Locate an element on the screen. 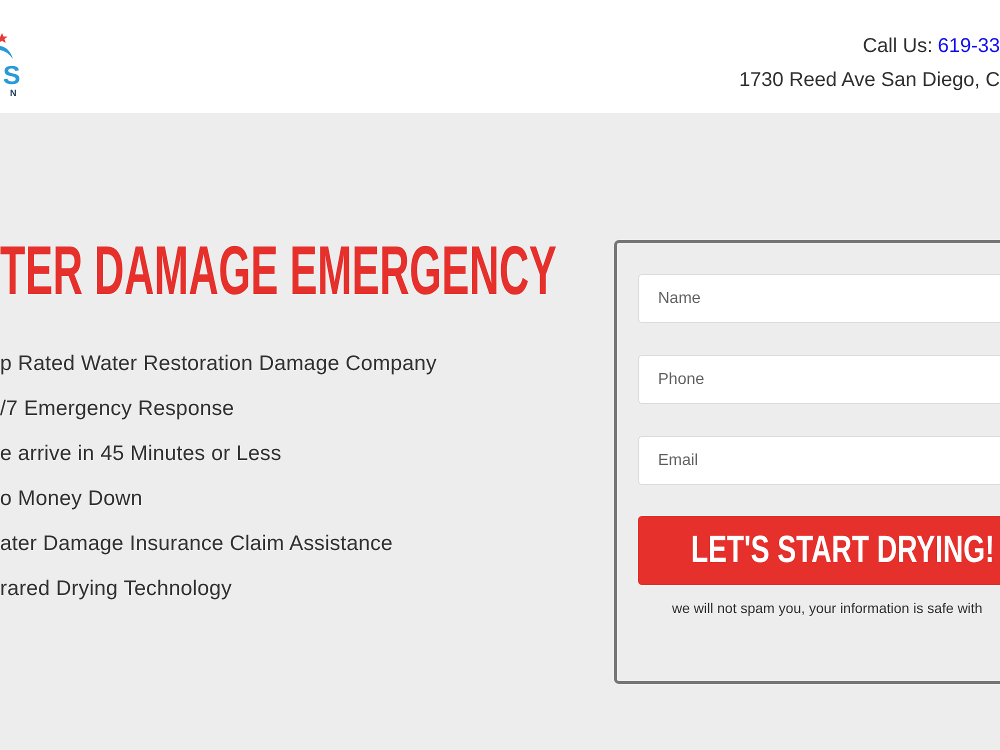 This screenshot has height=750, width=1000. privacy-note: we will not spam you, your information is safe with is located at coordinates (828, 608).